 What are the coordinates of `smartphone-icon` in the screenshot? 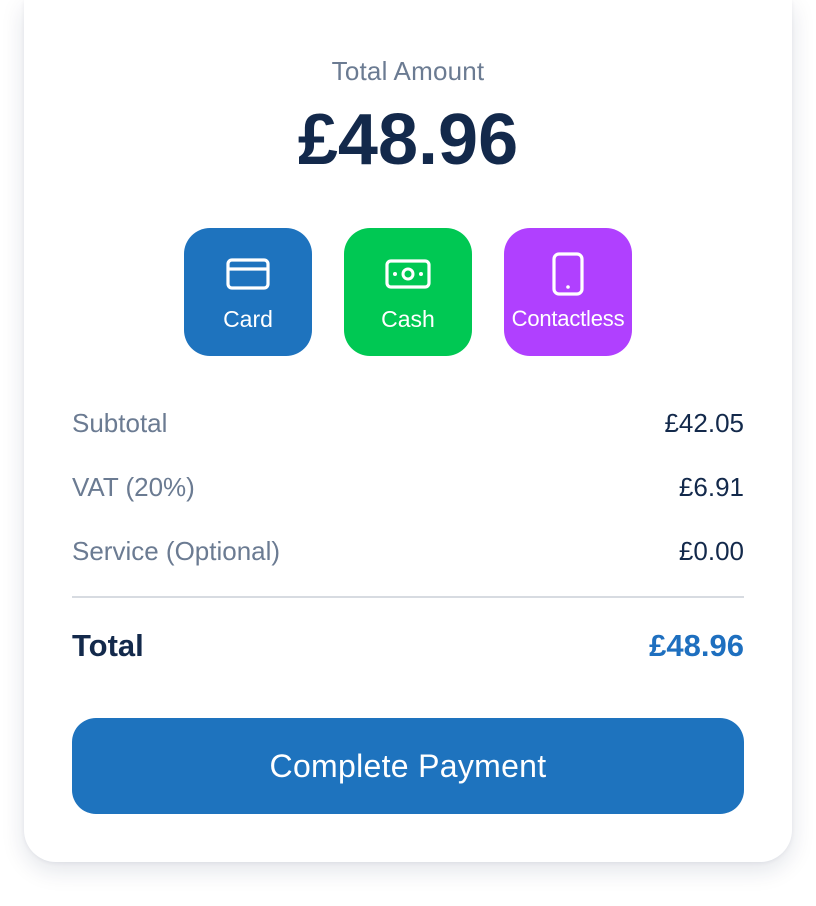 It's located at (568, 274).